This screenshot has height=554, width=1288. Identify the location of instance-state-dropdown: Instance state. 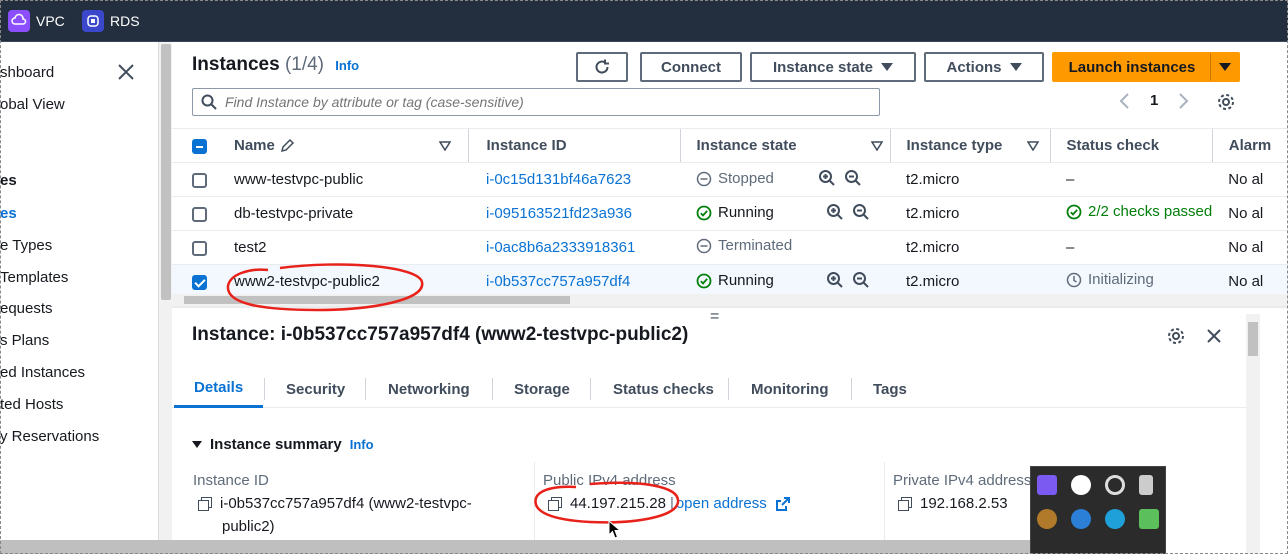
(833, 67).